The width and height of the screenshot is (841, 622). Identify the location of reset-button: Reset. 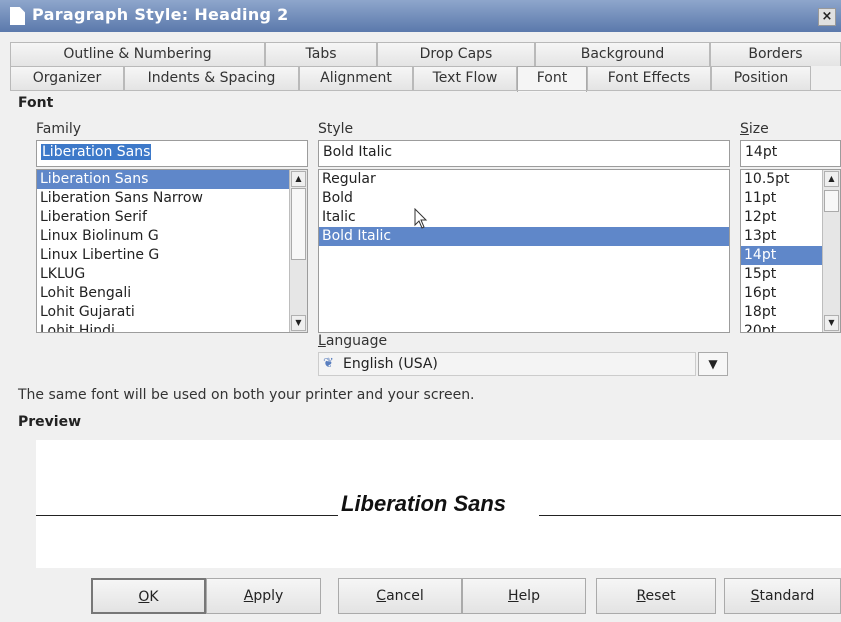
(656, 596).